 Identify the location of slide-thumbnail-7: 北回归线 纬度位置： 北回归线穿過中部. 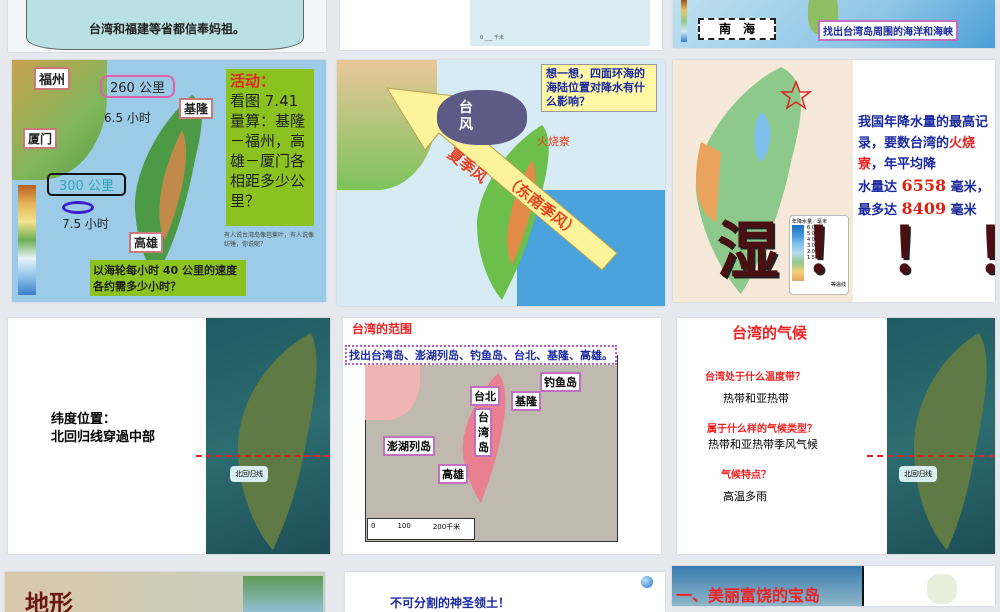
(169, 436).